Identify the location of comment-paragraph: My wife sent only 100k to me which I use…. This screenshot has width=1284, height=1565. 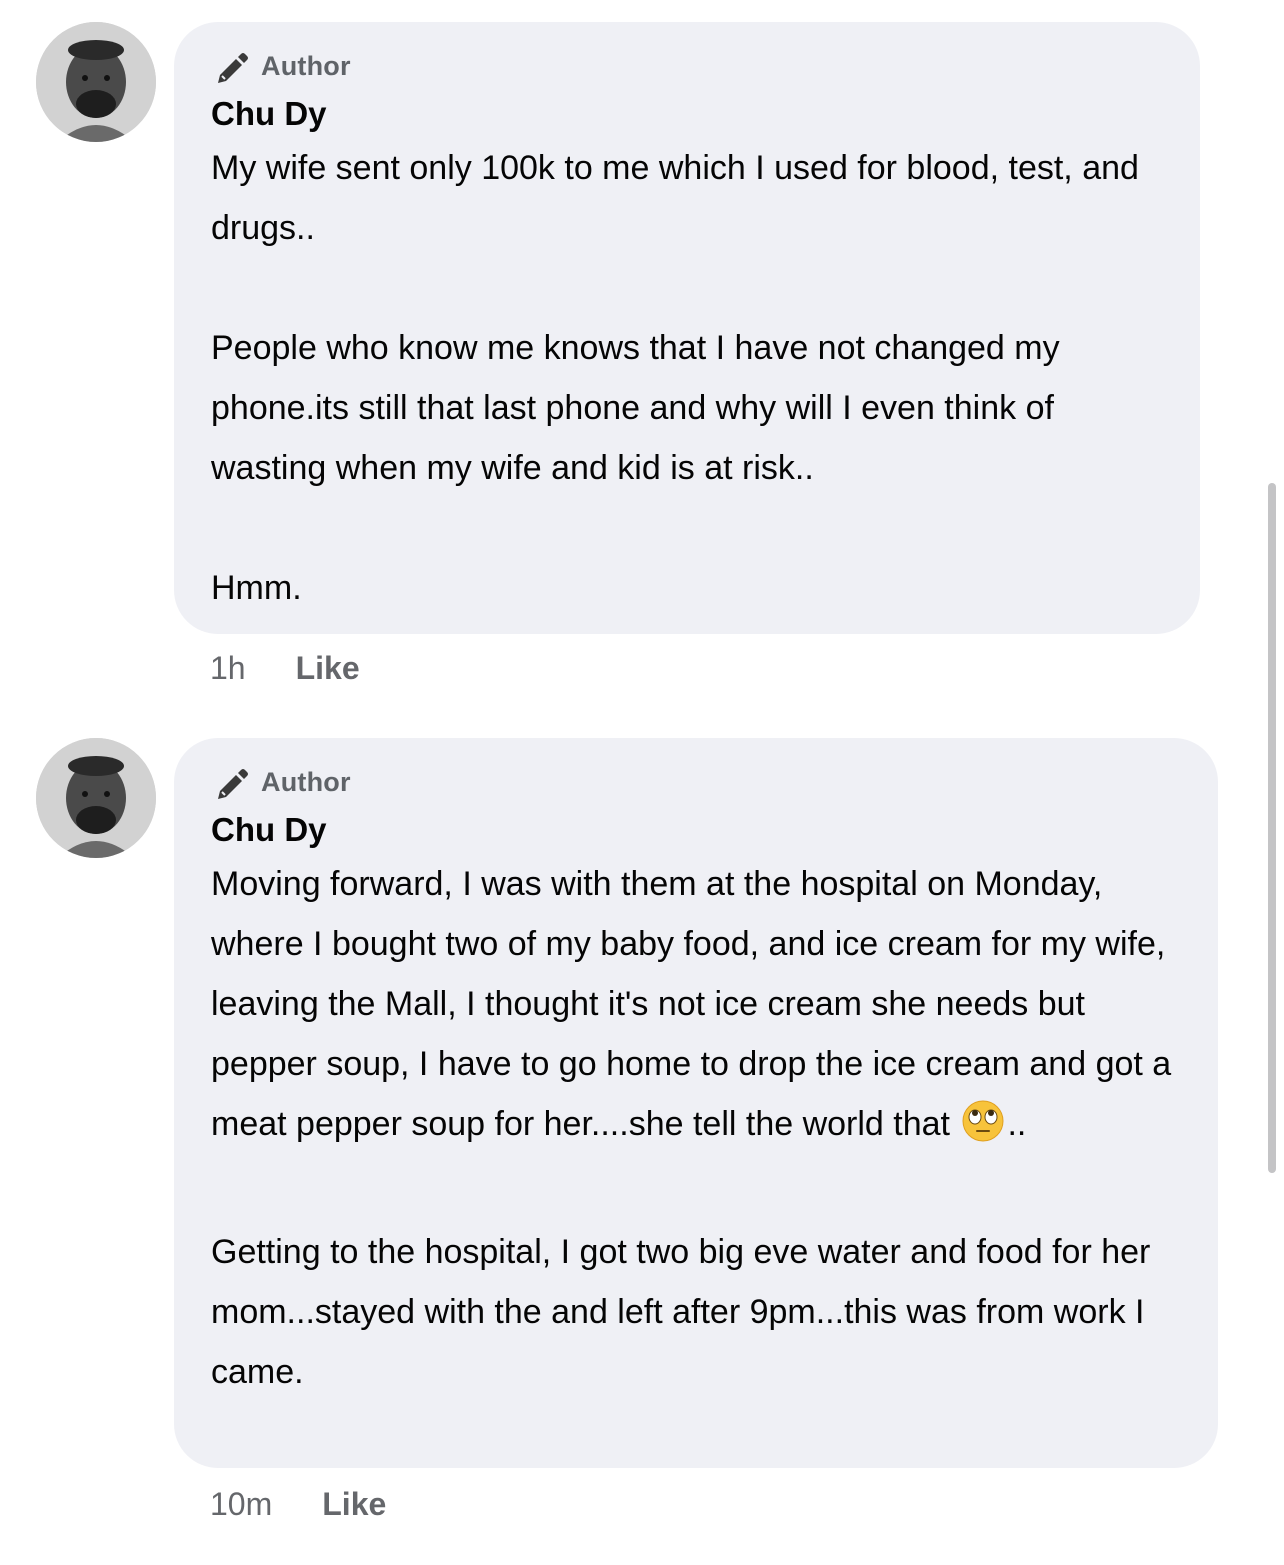
(675, 198).